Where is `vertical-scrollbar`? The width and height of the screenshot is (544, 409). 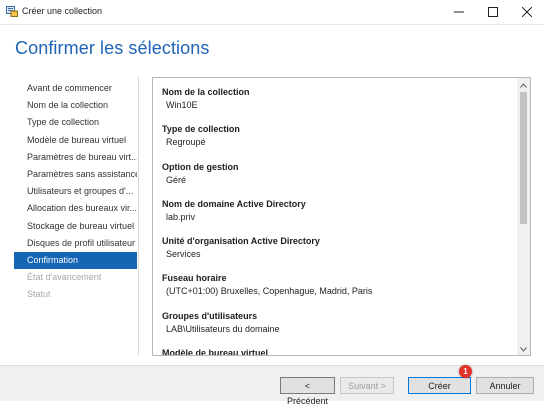 vertical-scrollbar is located at coordinates (523, 216).